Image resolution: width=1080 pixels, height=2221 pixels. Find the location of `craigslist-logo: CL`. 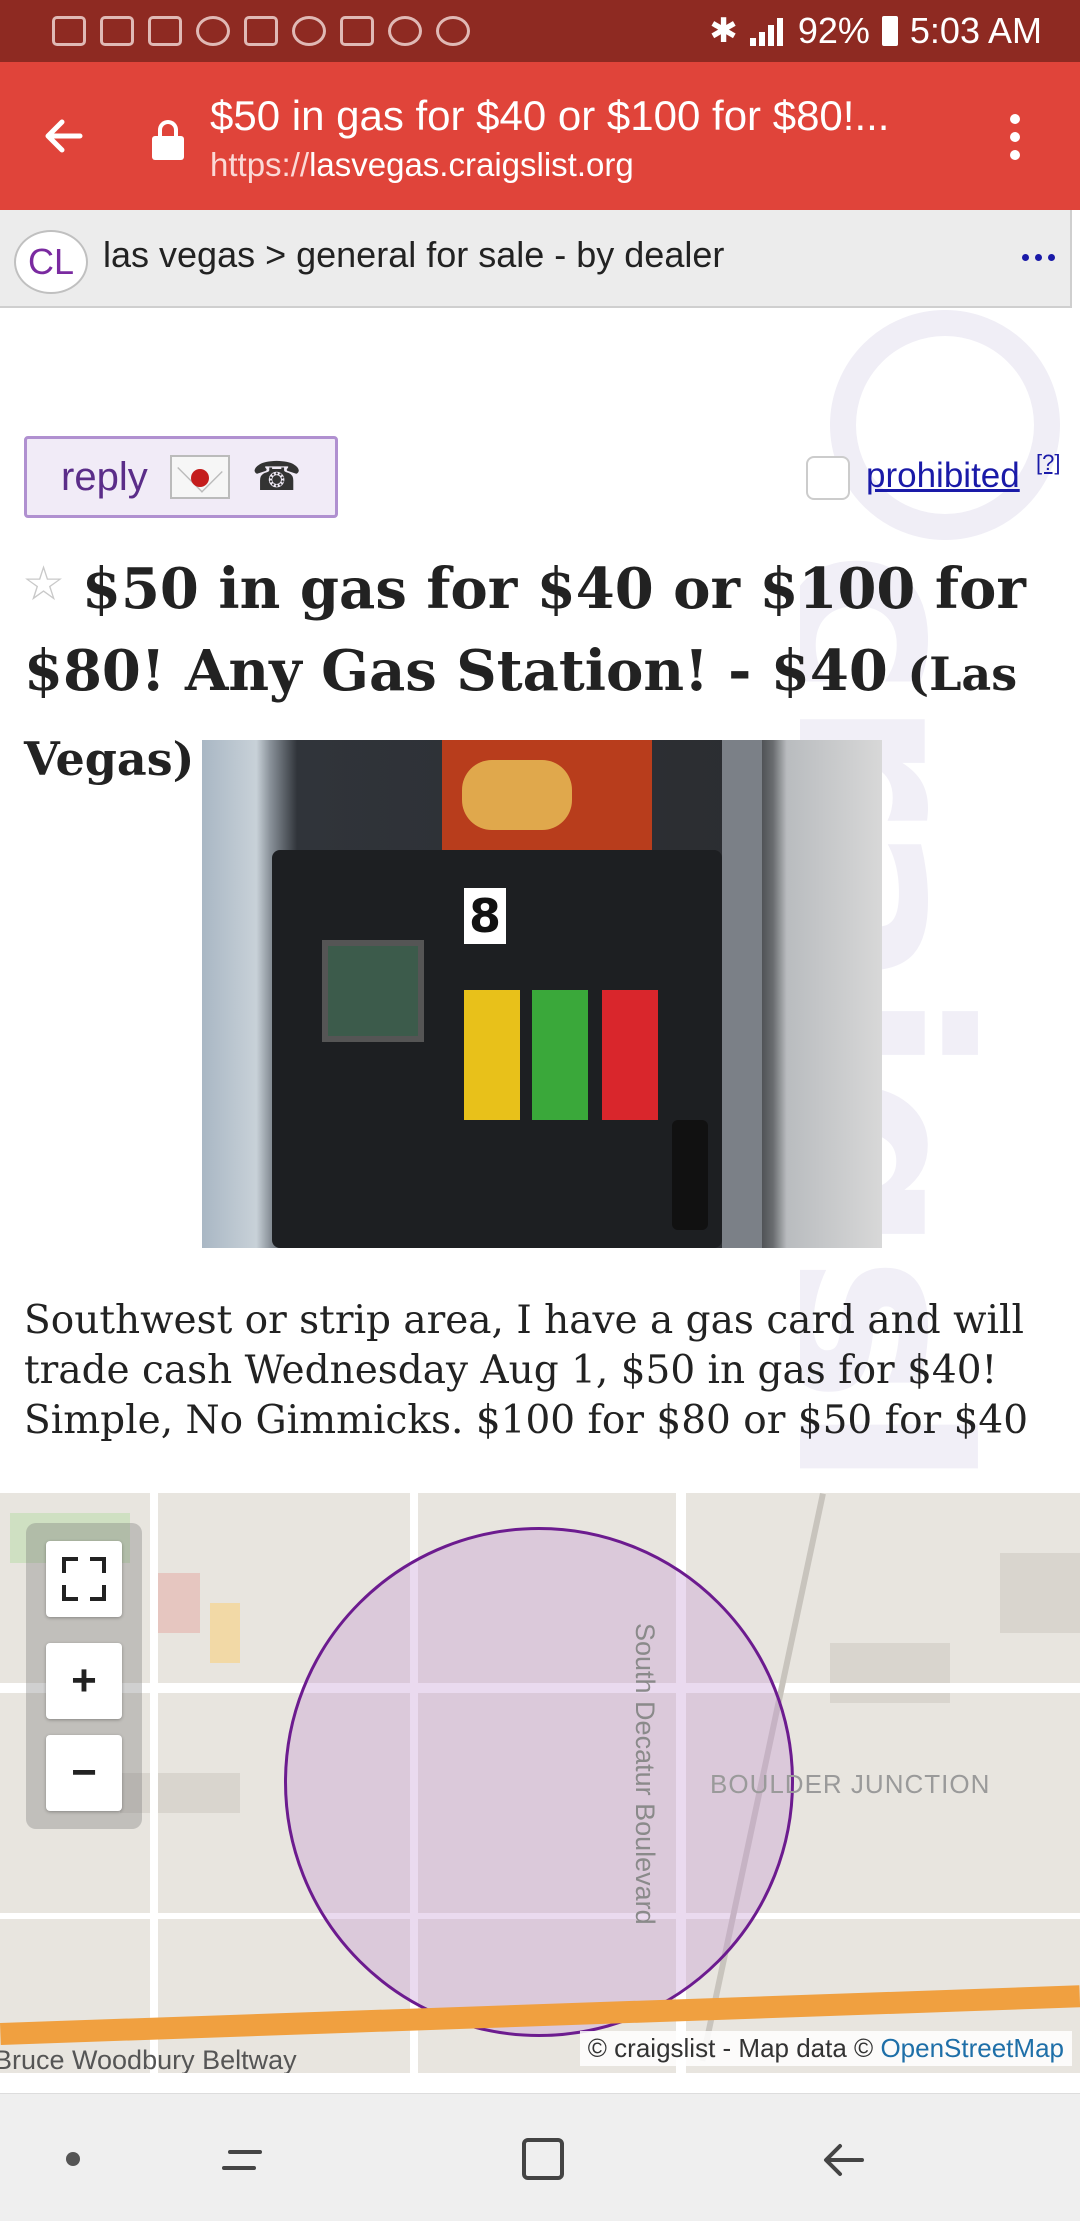

craigslist-logo: CL is located at coordinates (51, 262).